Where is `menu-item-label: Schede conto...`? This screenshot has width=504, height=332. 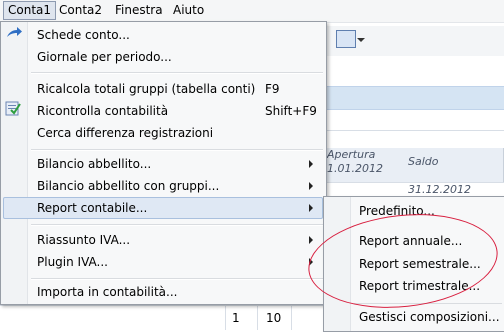 menu-item-label: Schede conto... is located at coordinates (83, 35).